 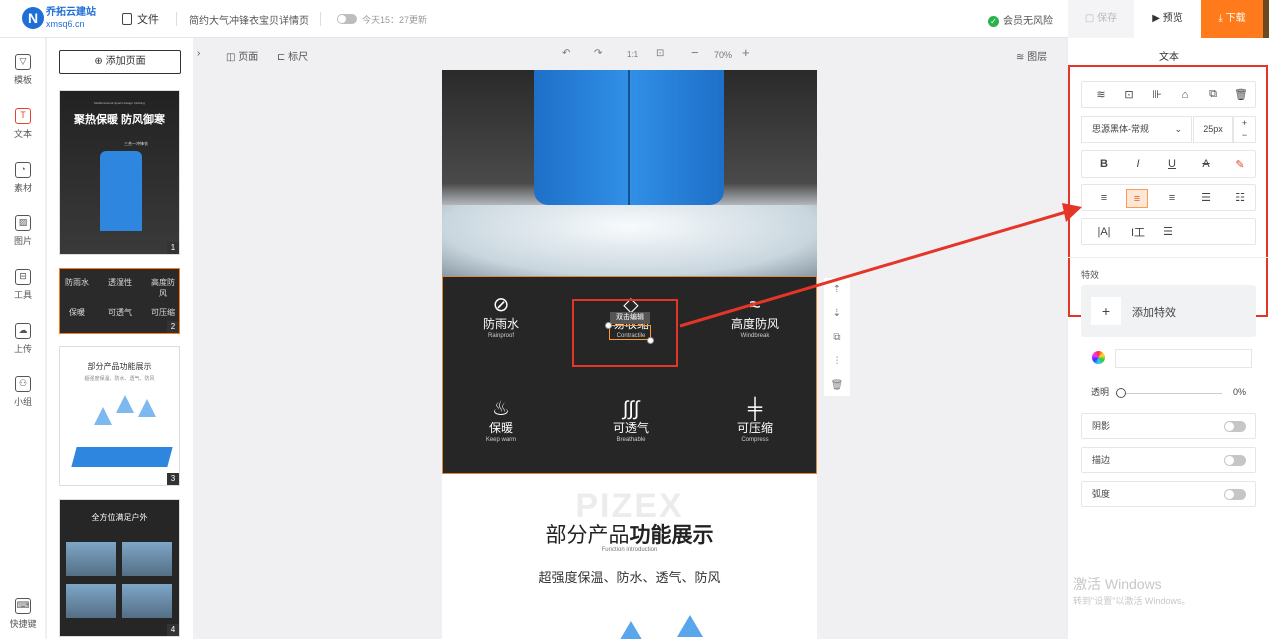 I want to click on opacity-slider, so click(x=1172, y=393).